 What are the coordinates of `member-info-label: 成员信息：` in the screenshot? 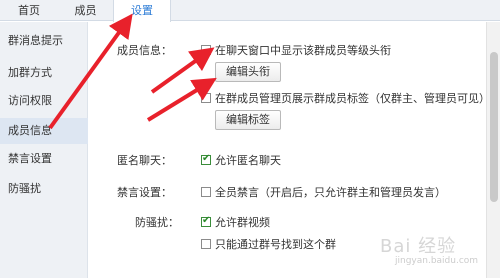 It's located at (144, 50).